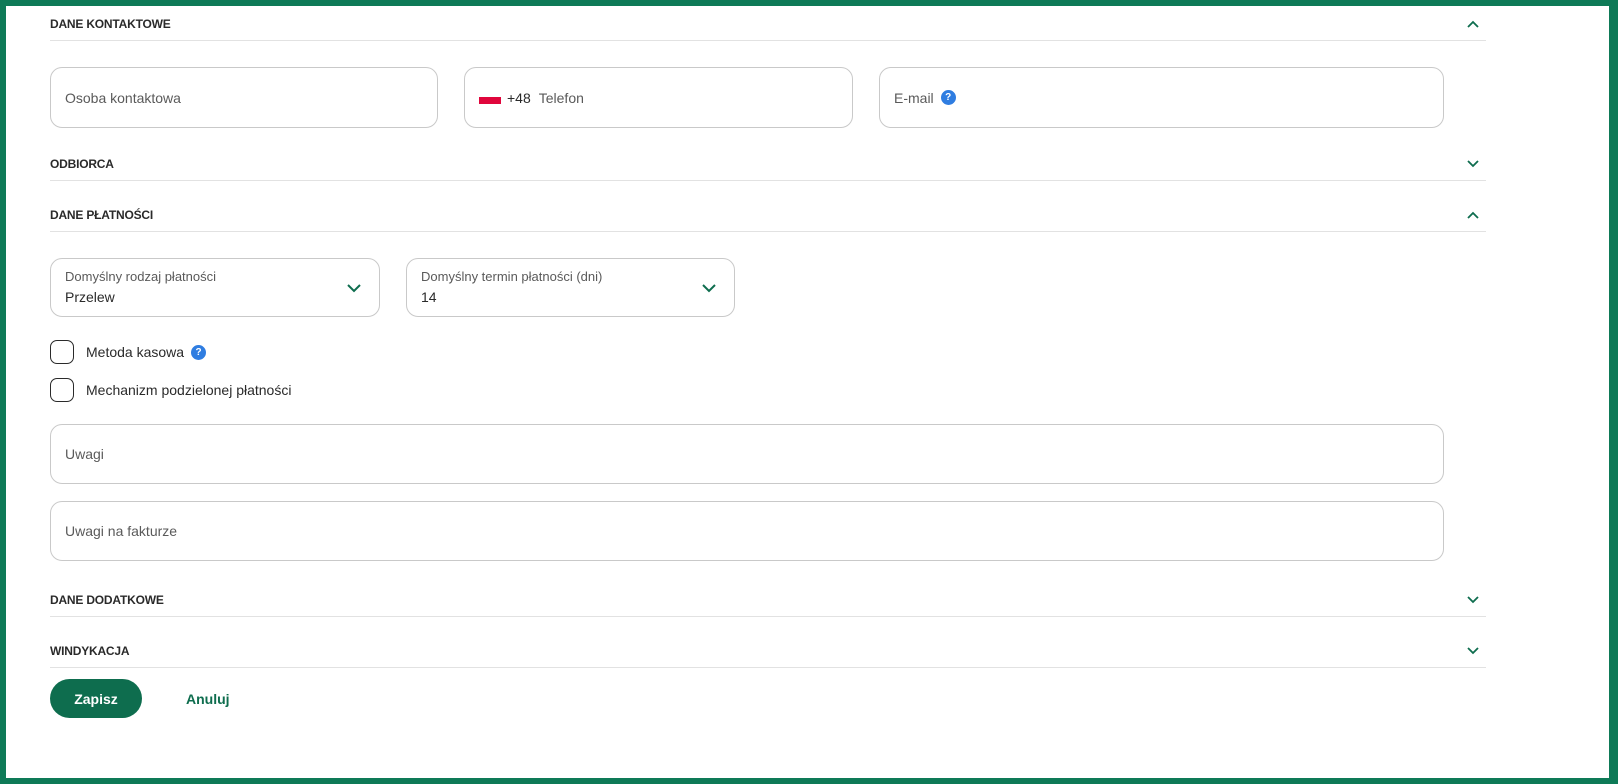  What do you see at coordinates (429, 297) in the screenshot?
I see `payment-term-value: 14` at bounding box center [429, 297].